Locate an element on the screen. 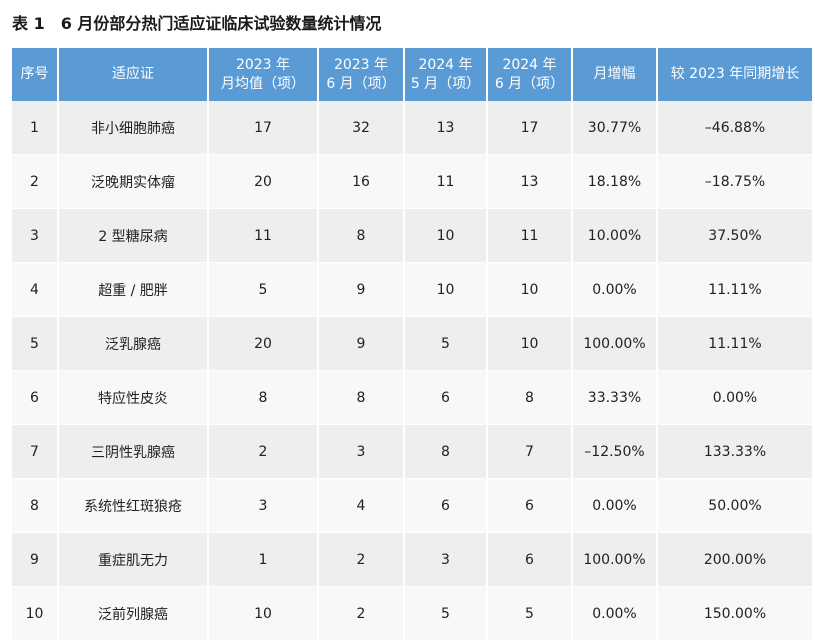 Image resolution: width=815 pixels, height=642 pixels. header-indication: 适应证 is located at coordinates (133, 74).